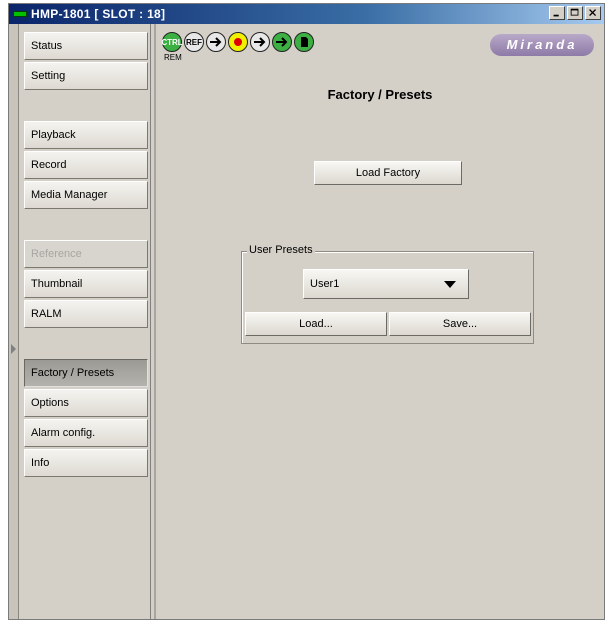  Describe the element at coordinates (281, 250) in the screenshot. I see `user-presets-label: User Presets` at that location.